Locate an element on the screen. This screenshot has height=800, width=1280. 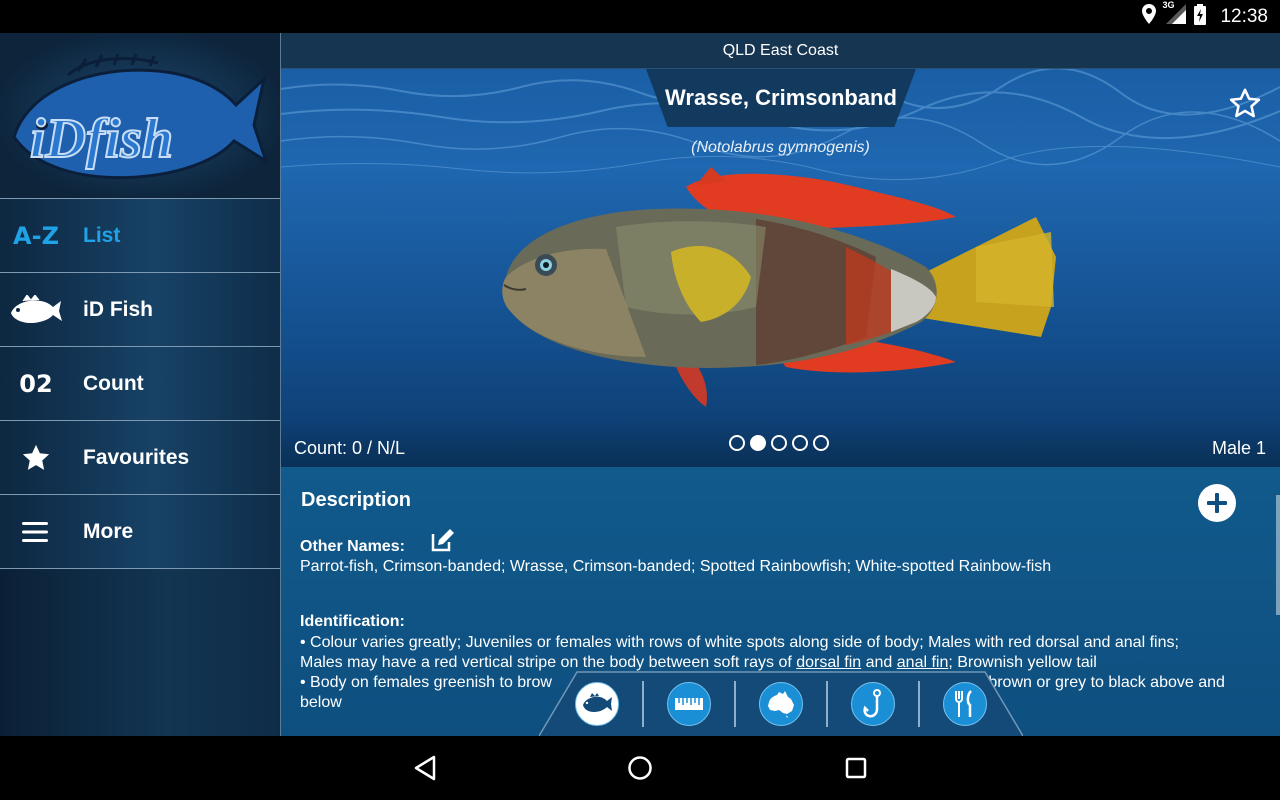
plus-icon is located at coordinates (1217, 503).